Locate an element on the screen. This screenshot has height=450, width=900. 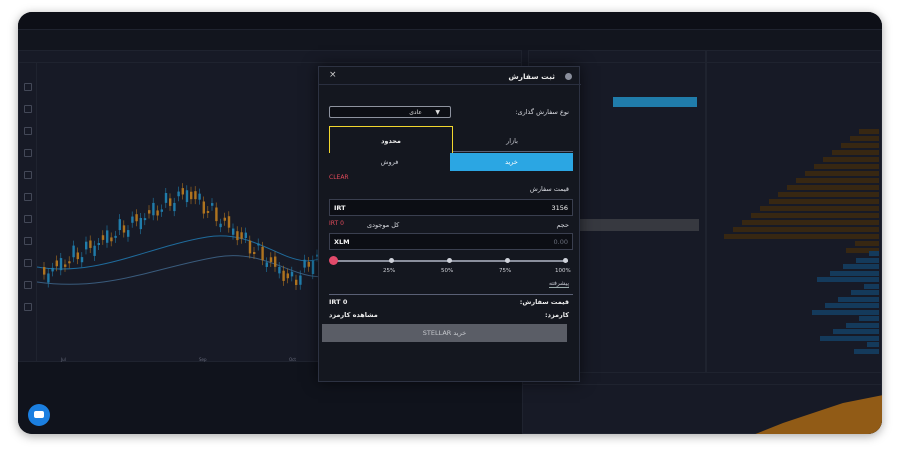
volume-slider-handle is located at coordinates (333, 260).